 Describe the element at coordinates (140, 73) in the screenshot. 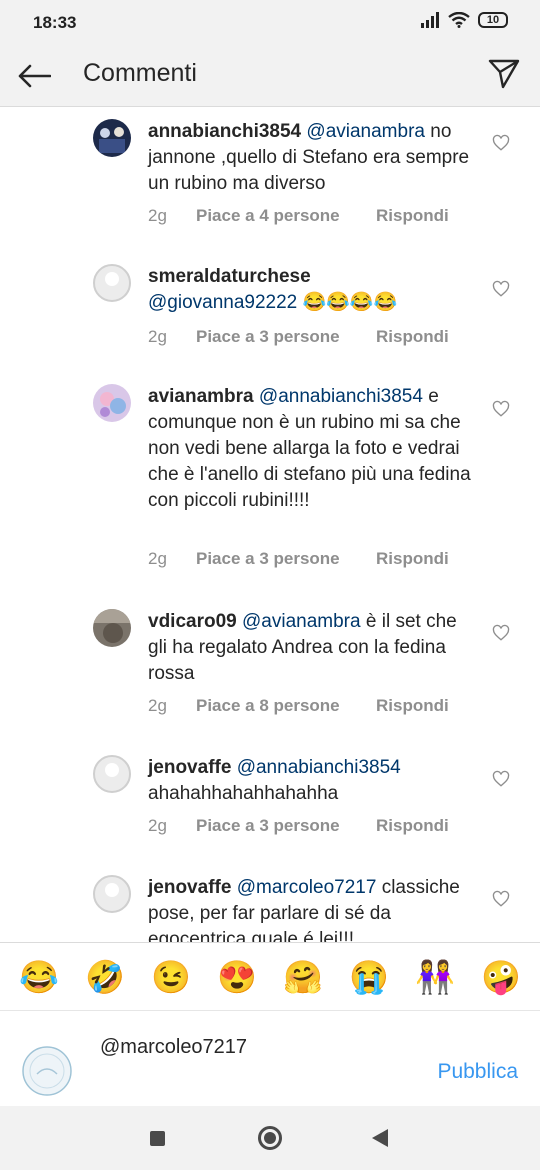

I see `page-title: Commenti` at that location.